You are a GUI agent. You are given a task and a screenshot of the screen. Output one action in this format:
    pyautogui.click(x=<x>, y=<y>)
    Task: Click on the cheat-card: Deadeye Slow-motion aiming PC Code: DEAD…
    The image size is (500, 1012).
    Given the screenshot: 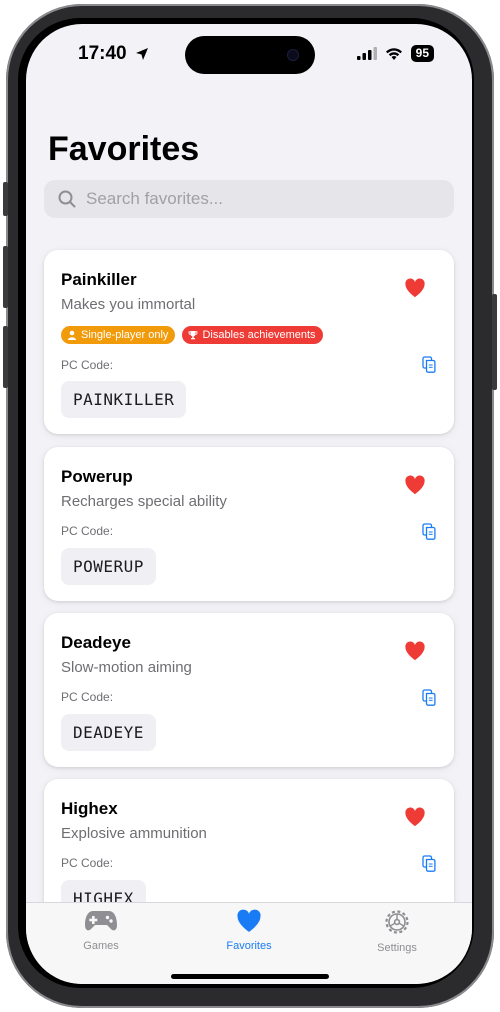 What is the action you would take?
    pyautogui.click(x=249, y=690)
    